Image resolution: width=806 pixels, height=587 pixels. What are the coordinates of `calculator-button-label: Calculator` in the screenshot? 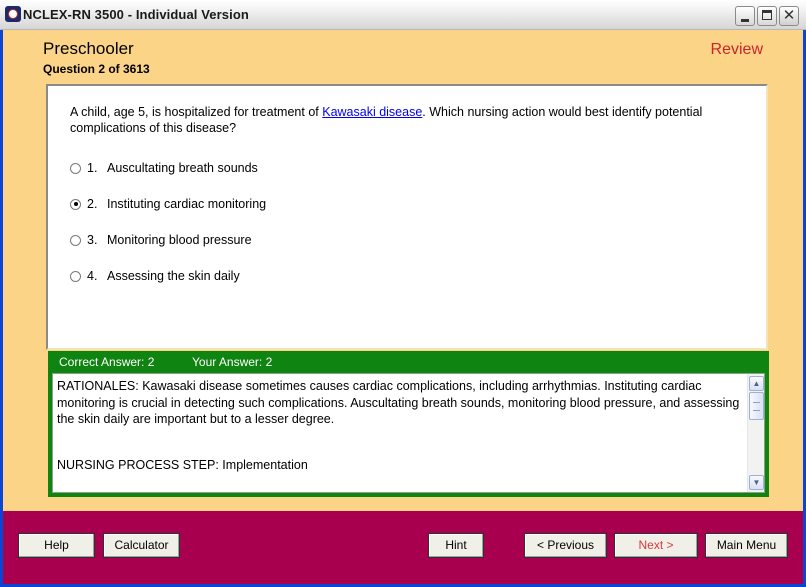 It's located at (141, 545).